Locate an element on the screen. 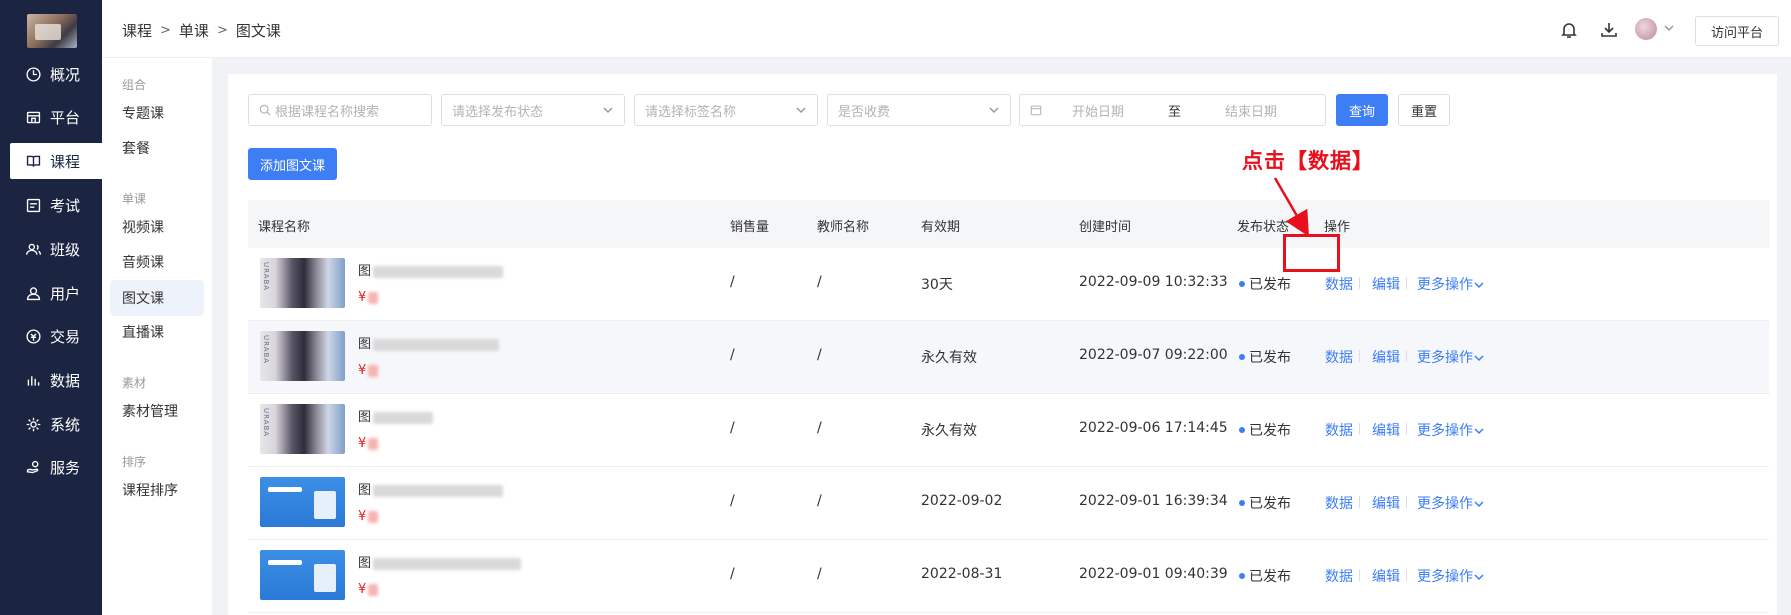 This screenshot has width=1791, height=615. start-date-input: 开始日期 is located at coordinates (1098, 110).